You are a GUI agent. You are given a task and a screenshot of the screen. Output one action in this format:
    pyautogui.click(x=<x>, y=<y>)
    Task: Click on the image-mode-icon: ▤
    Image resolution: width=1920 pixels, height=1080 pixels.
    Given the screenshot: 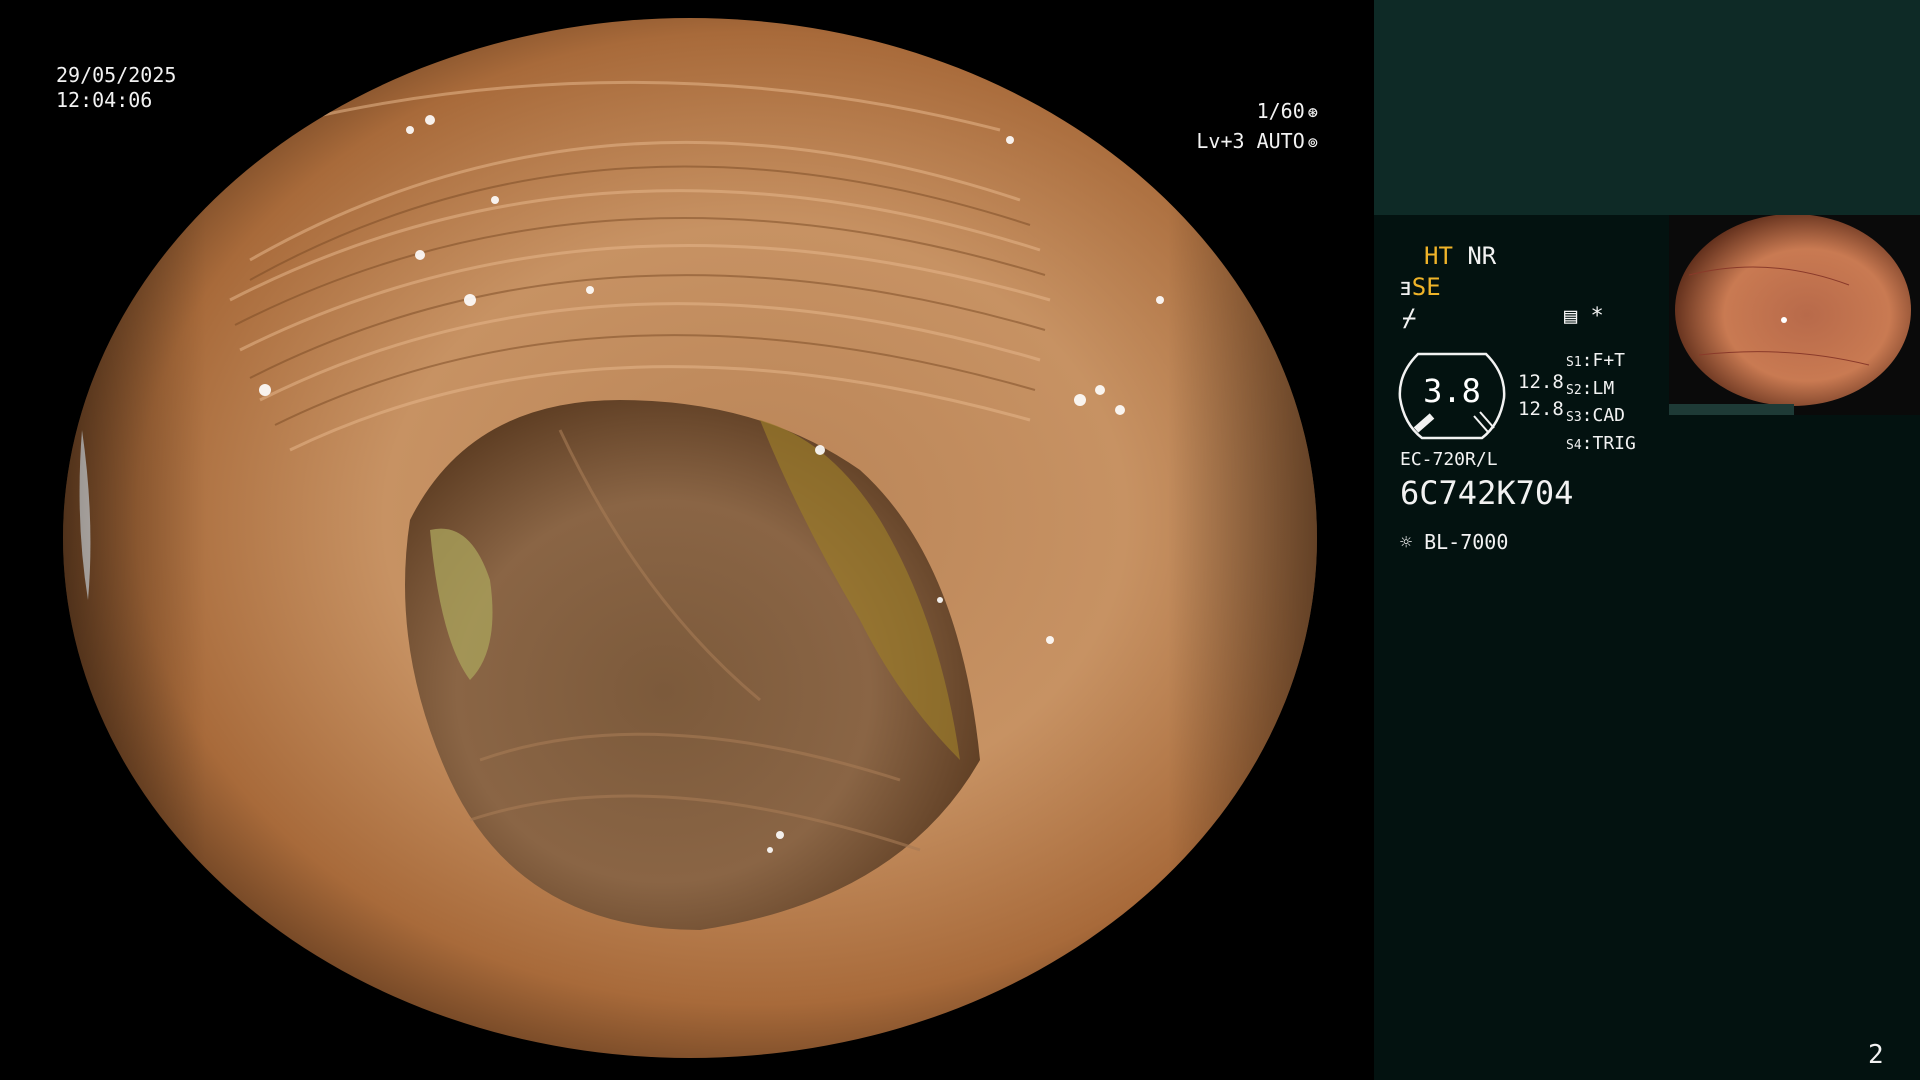 What is the action you would take?
    pyautogui.click(x=1571, y=316)
    